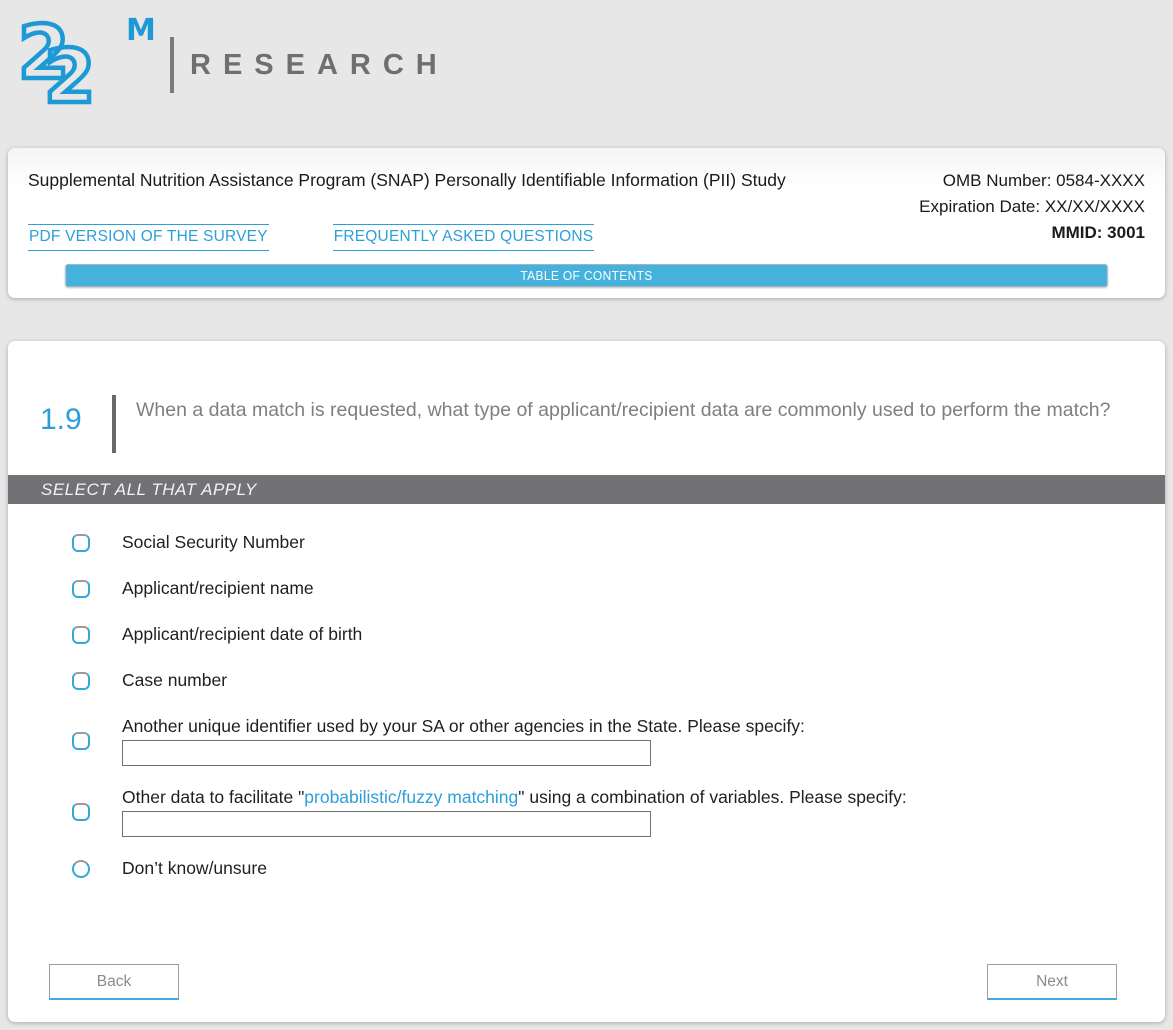 This screenshot has width=1173, height=1030. I want to click on svg-text: 2, so click(70, 71).